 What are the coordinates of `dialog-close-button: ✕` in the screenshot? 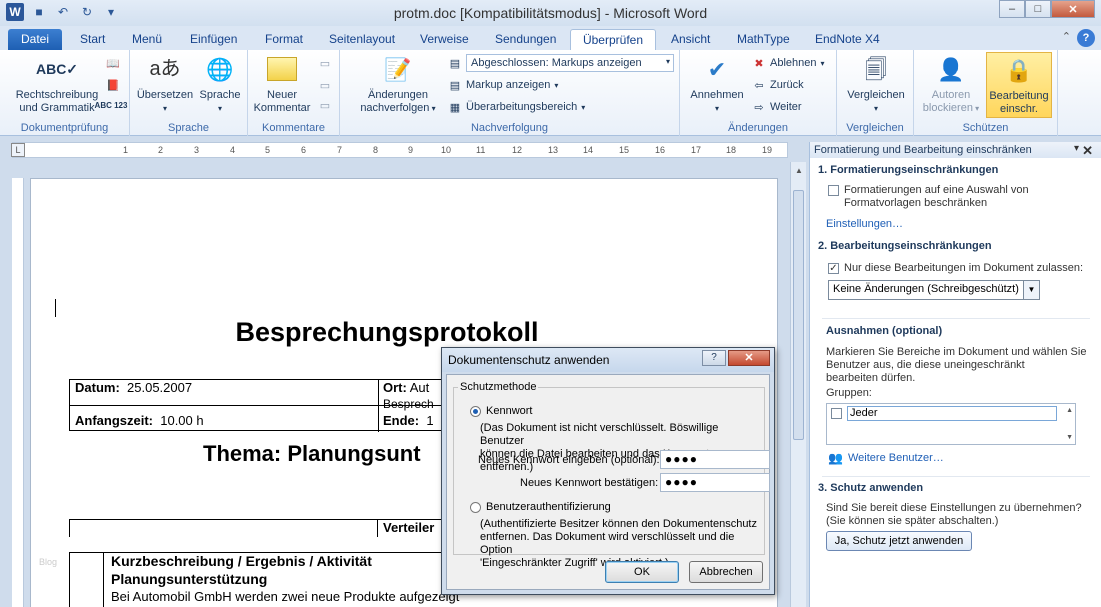 It's located at (749, 358).